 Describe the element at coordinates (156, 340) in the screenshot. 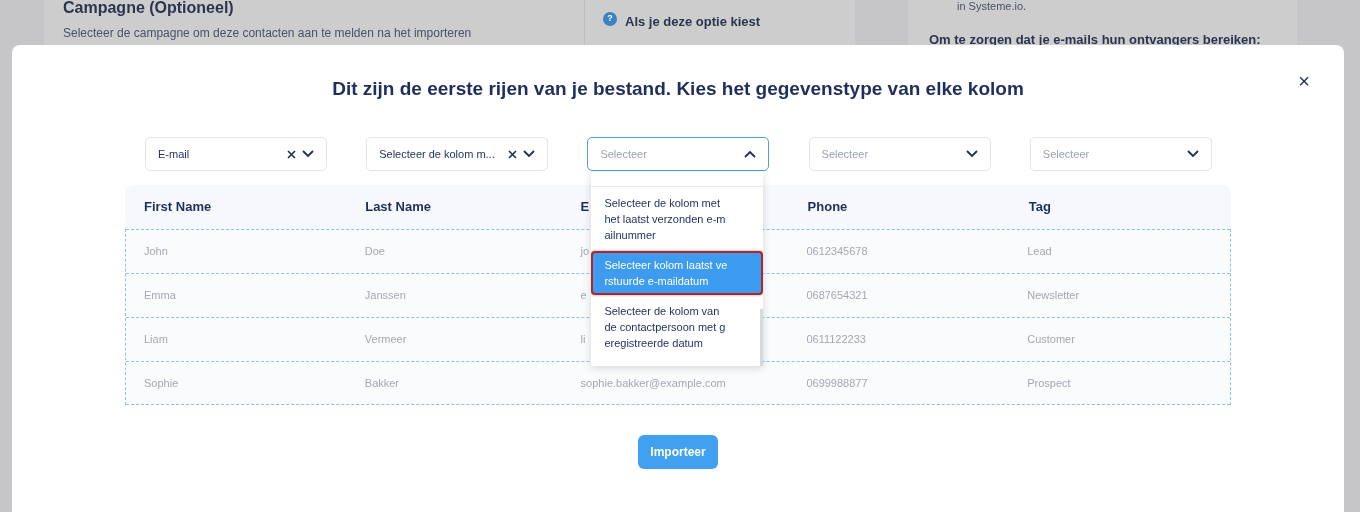

I see `table-cell-text: Liam` at that location.